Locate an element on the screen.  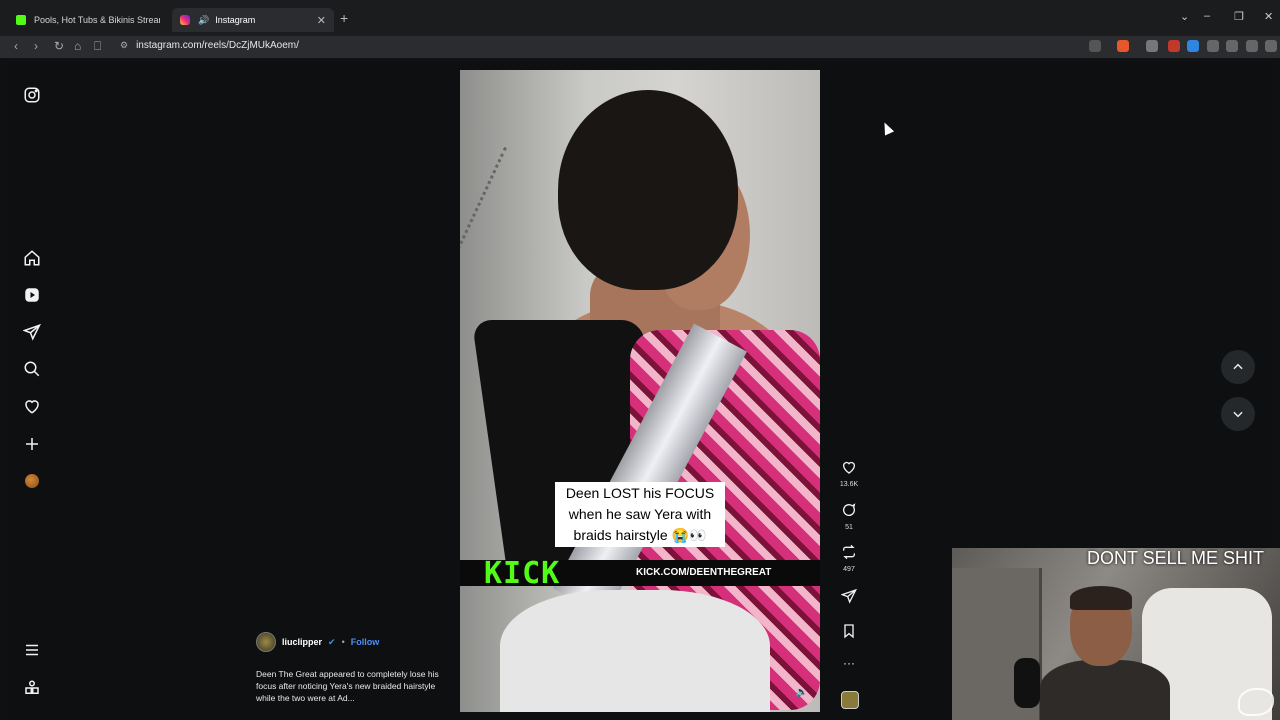
reader-mode-icon is located at coordinates (1095, 46).